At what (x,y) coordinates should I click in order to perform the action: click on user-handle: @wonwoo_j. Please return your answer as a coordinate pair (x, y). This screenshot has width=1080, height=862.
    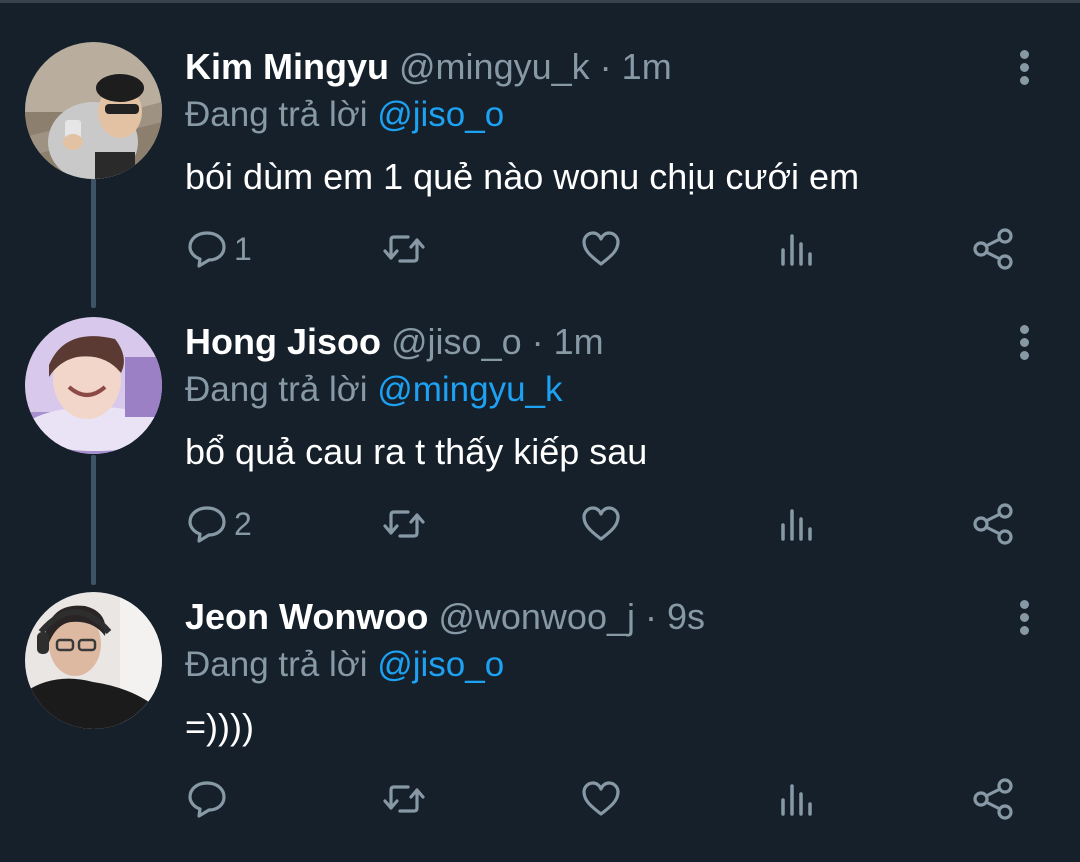
    Looking at the image, I should click on (536, 616).